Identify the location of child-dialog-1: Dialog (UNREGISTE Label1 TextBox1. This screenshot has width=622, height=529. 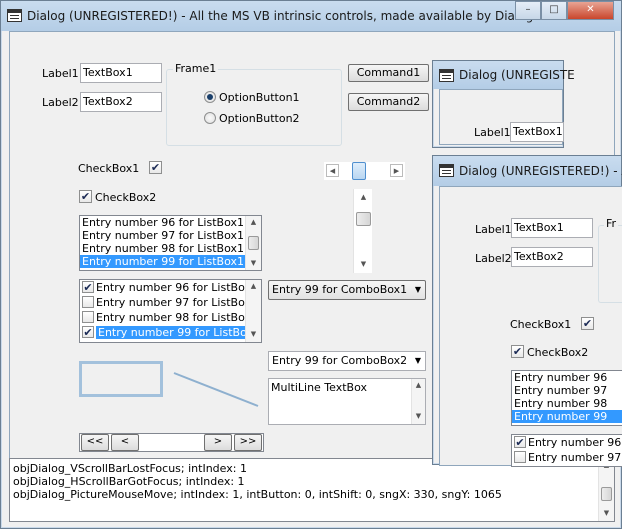
(503, 104).